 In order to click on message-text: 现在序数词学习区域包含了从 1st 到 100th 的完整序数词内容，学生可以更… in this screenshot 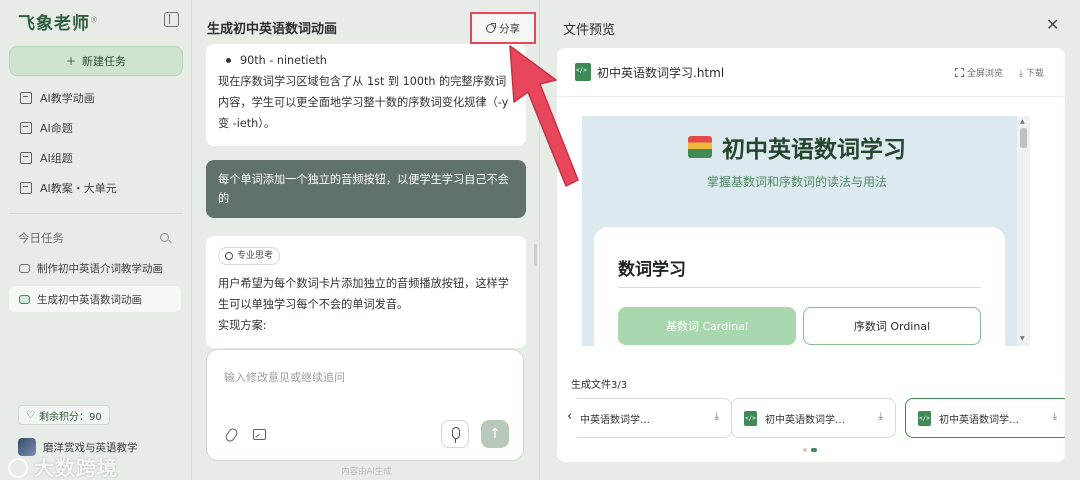, I will do `click(363, 102)`.